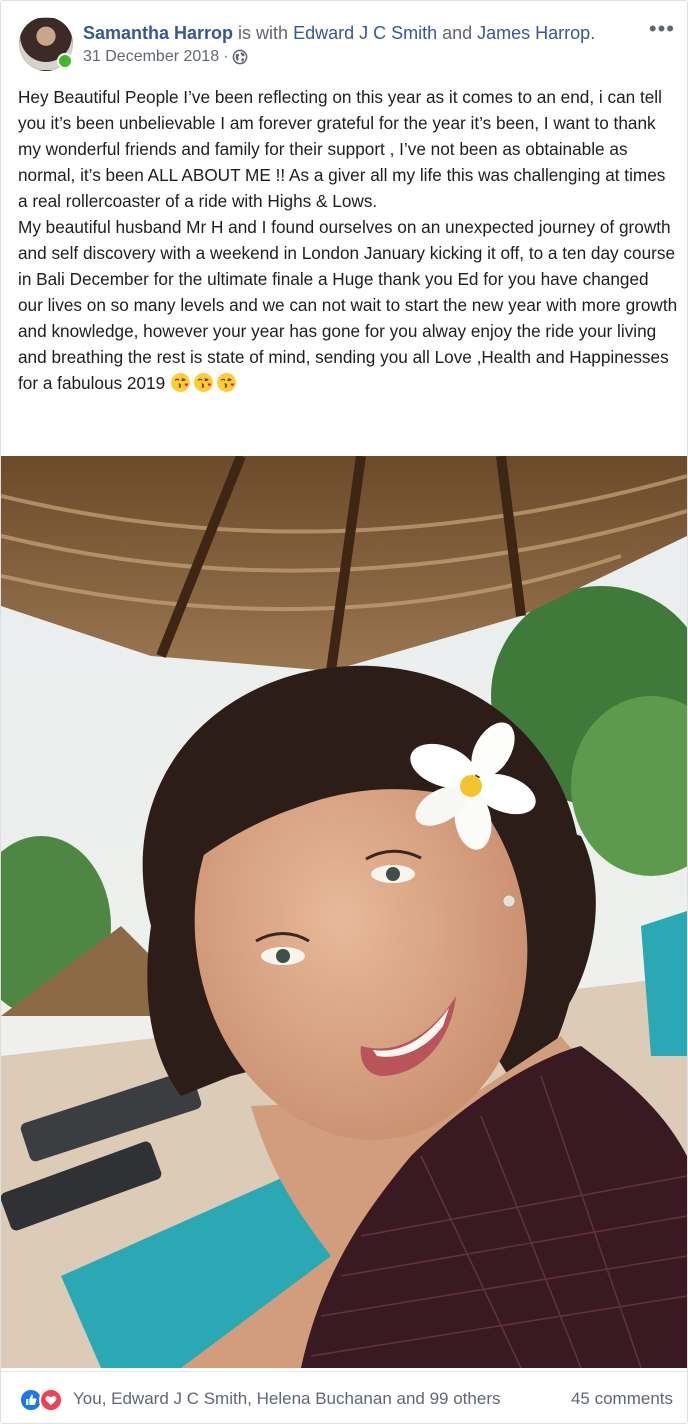 The height and width of the screenshot is (1424, 688). I want to click on author-name: Samantha Harrop, so click(158, 33).